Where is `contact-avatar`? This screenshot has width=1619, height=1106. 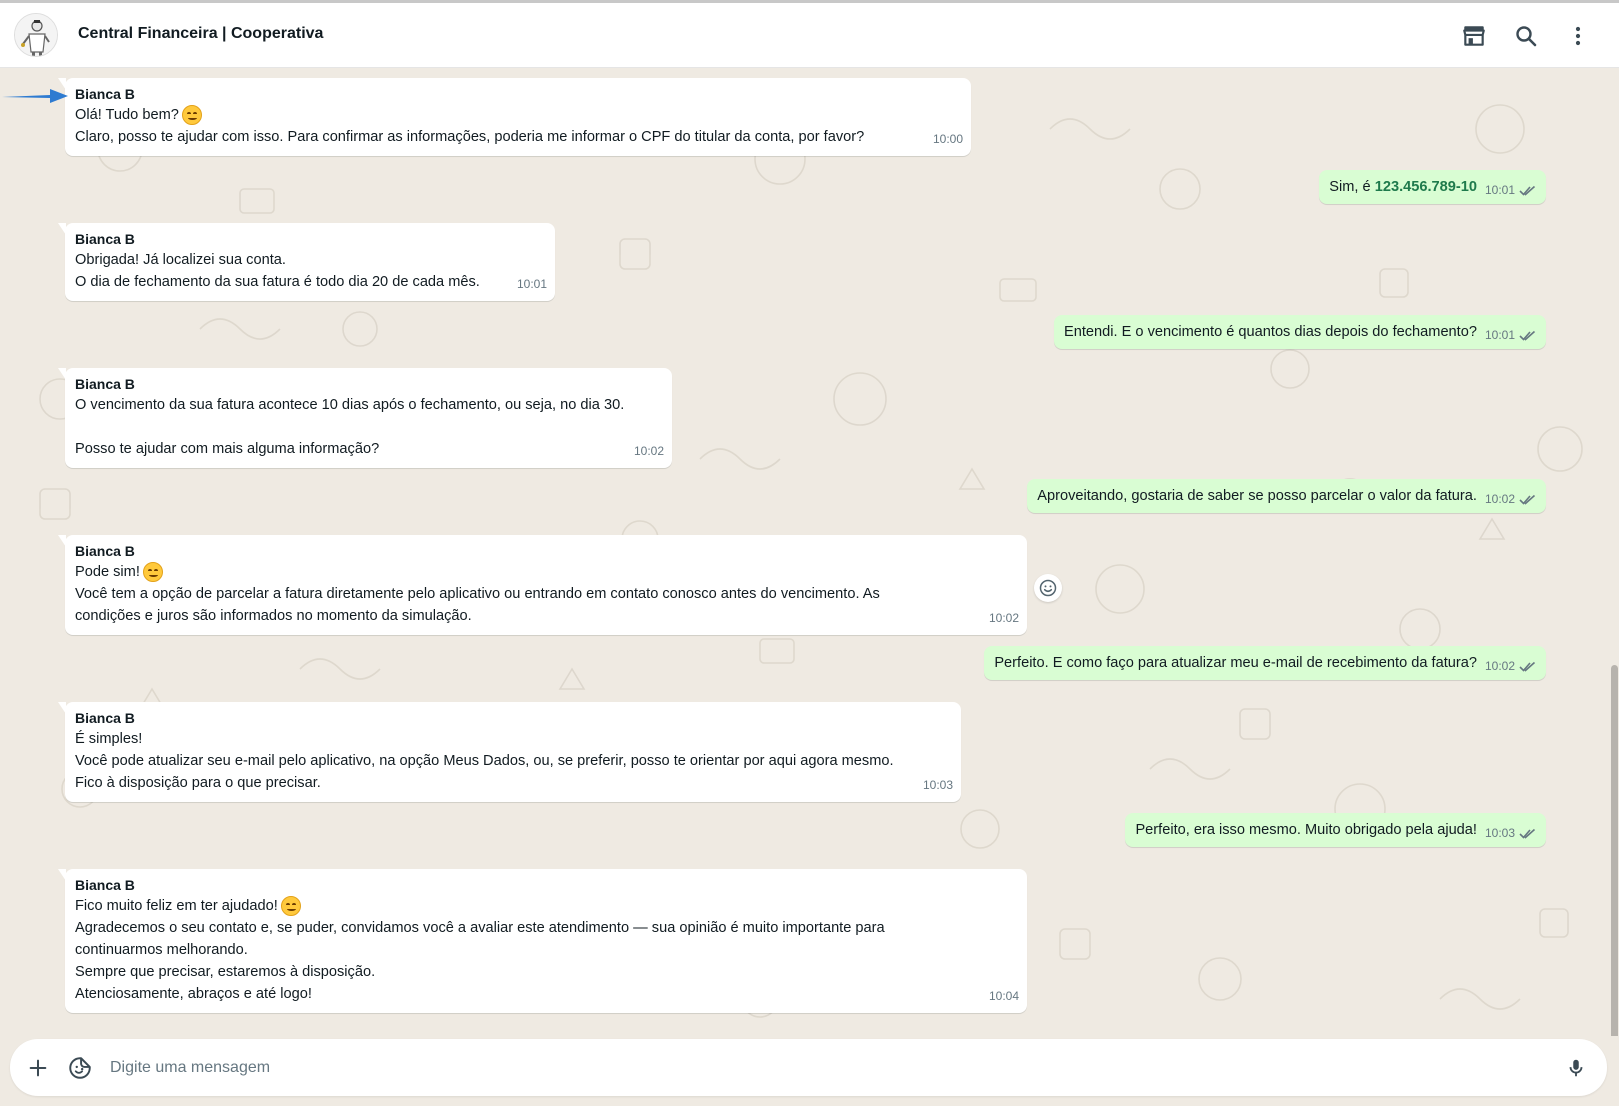
contact-avatar is located at coordinates (36, 35).